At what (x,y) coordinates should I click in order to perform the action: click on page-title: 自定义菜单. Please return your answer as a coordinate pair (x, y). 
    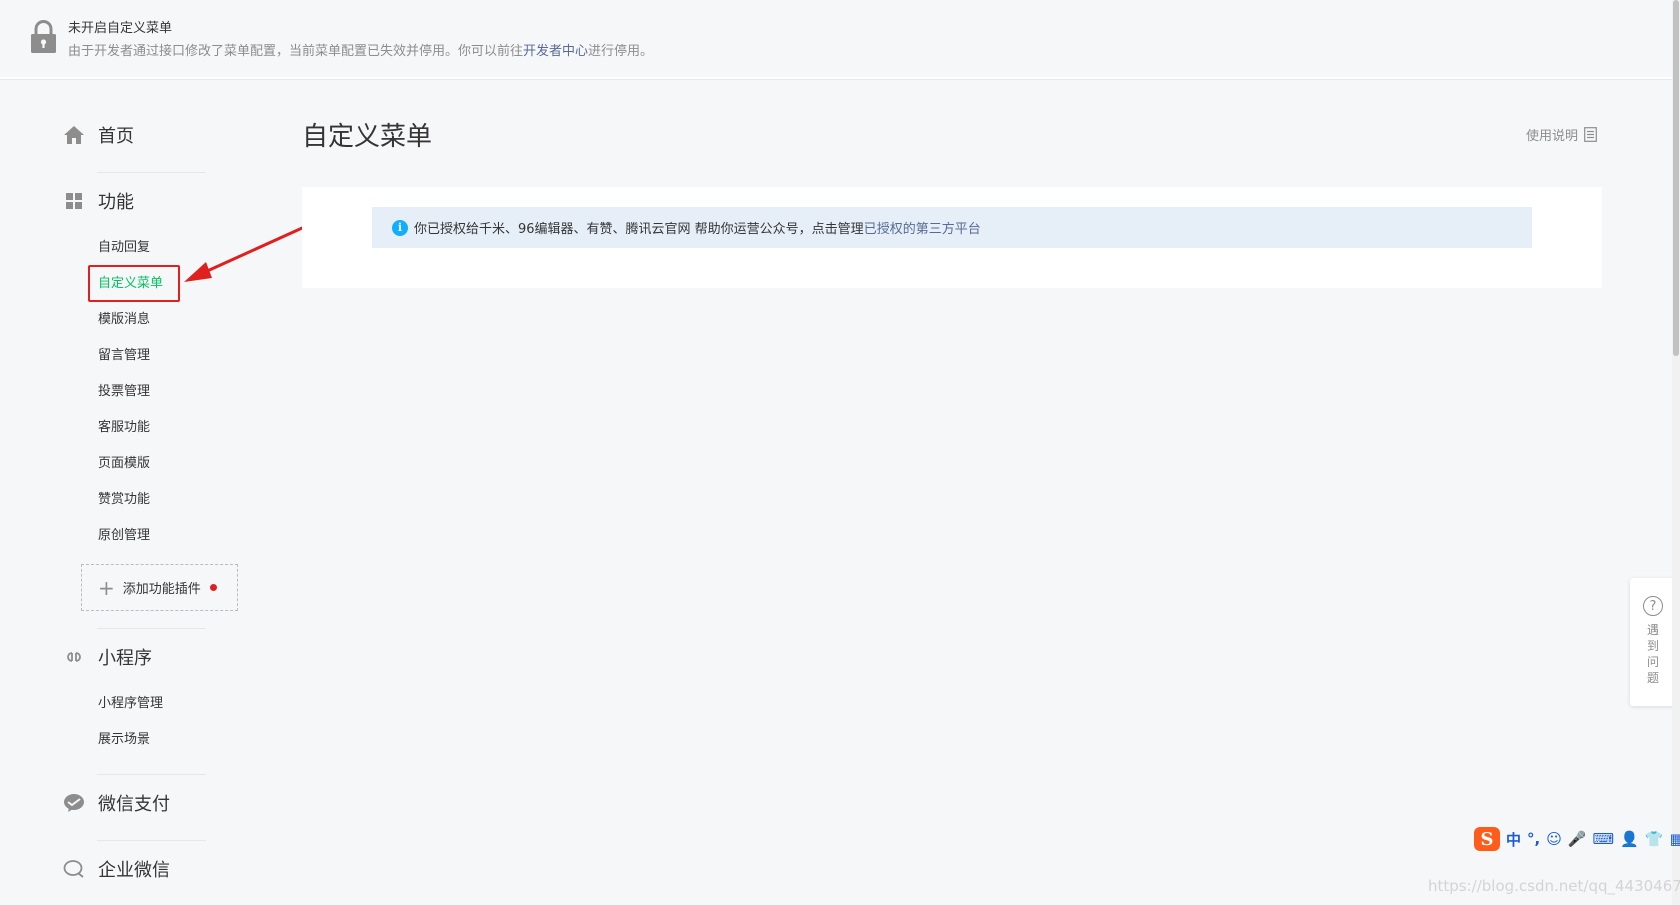
    Looking at the image, I should click on (367, 137).